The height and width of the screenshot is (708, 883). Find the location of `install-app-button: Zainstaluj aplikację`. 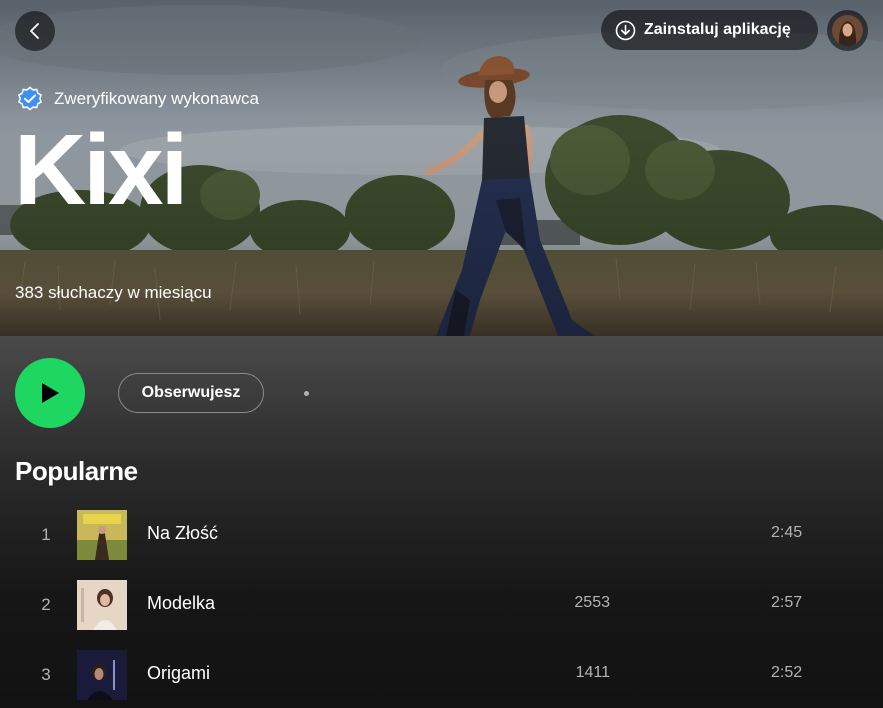

install-app-button: Zainstaluj aplikację is located at coordinates (709, 30).